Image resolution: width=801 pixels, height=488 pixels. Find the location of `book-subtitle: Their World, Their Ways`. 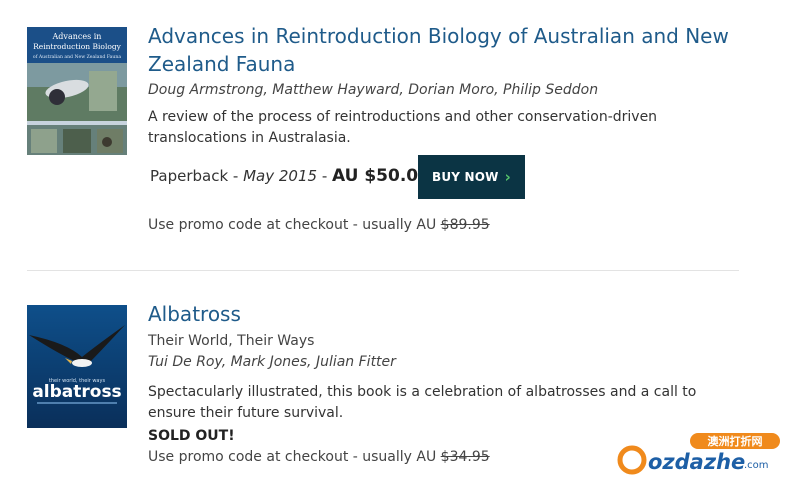

book-subtitle: Their World, Their Ways is located at coordinates (231, 341).